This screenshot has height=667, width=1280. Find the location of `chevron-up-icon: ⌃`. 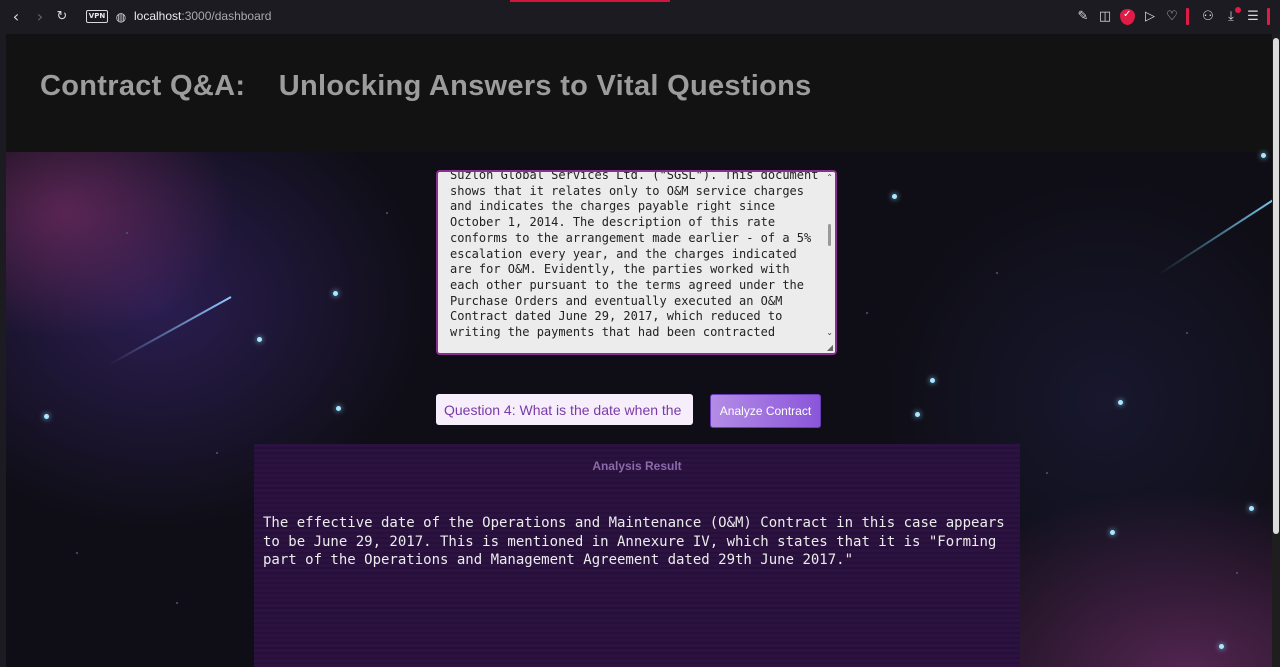

chevron-up-icon: ⌃ is located at coordinates (829, 177).